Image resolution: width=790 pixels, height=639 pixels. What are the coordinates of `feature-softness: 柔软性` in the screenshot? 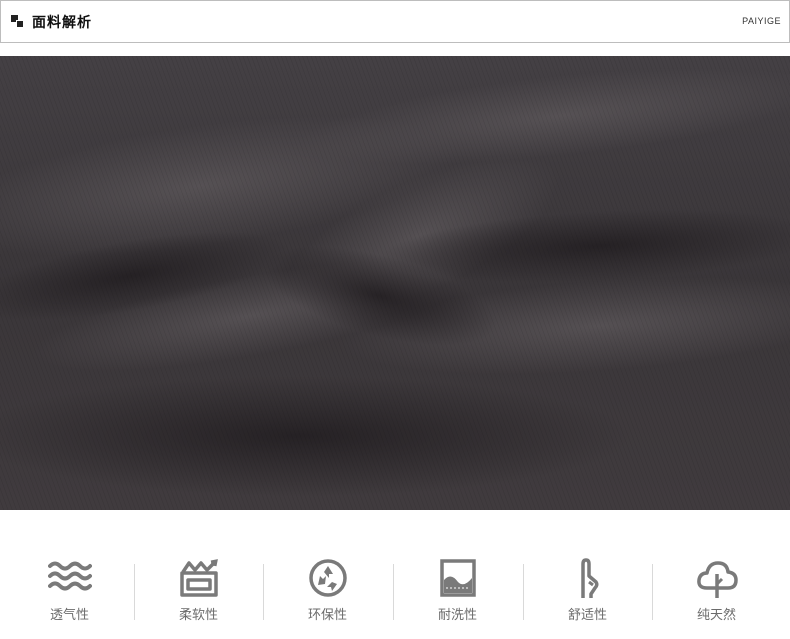 It's located at (198, 593).